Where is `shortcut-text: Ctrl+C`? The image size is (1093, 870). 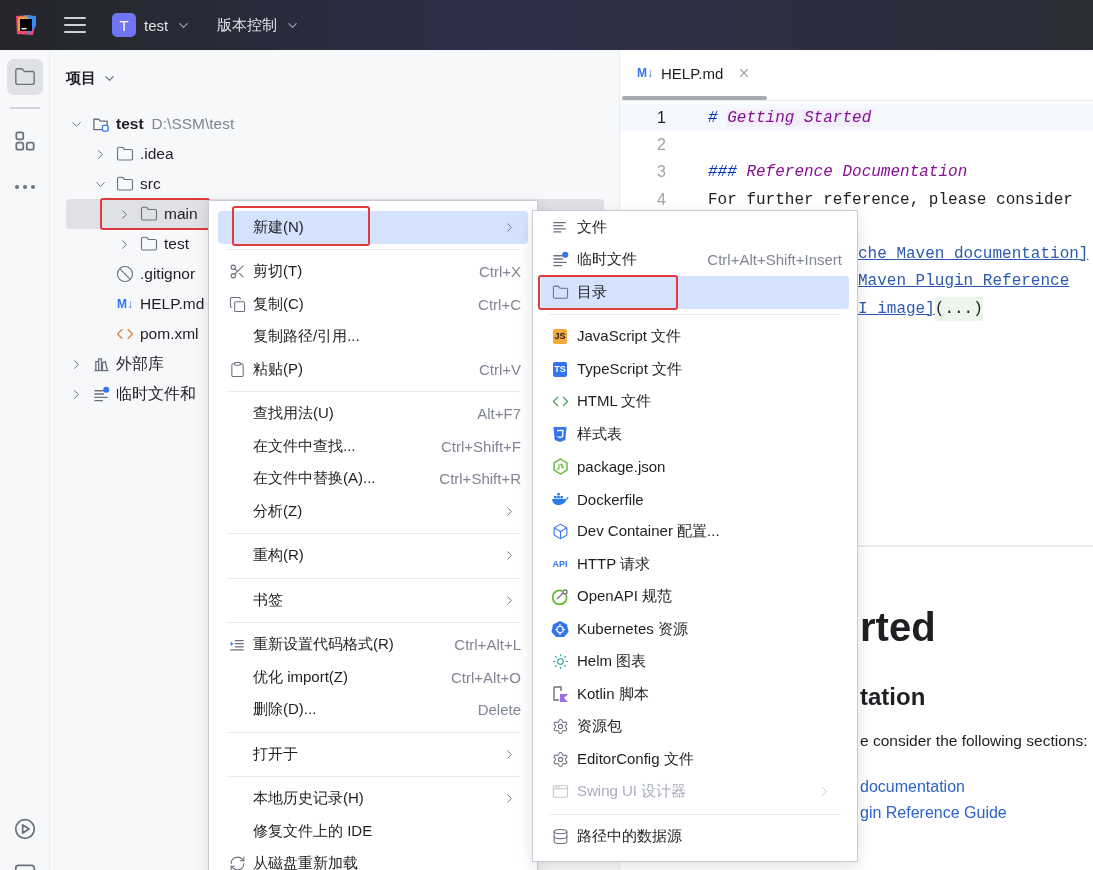
shortcut-text: Ctrl+C is located at coordinates (499, 304).